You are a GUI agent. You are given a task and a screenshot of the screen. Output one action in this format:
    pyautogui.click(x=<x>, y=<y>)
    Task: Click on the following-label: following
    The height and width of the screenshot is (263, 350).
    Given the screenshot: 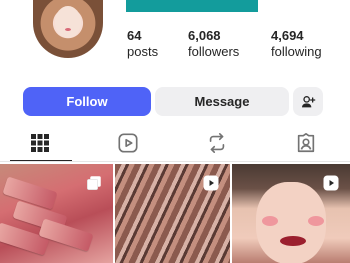 What is the action you would take?
    pyautogui.click(x=296, y=51)
    